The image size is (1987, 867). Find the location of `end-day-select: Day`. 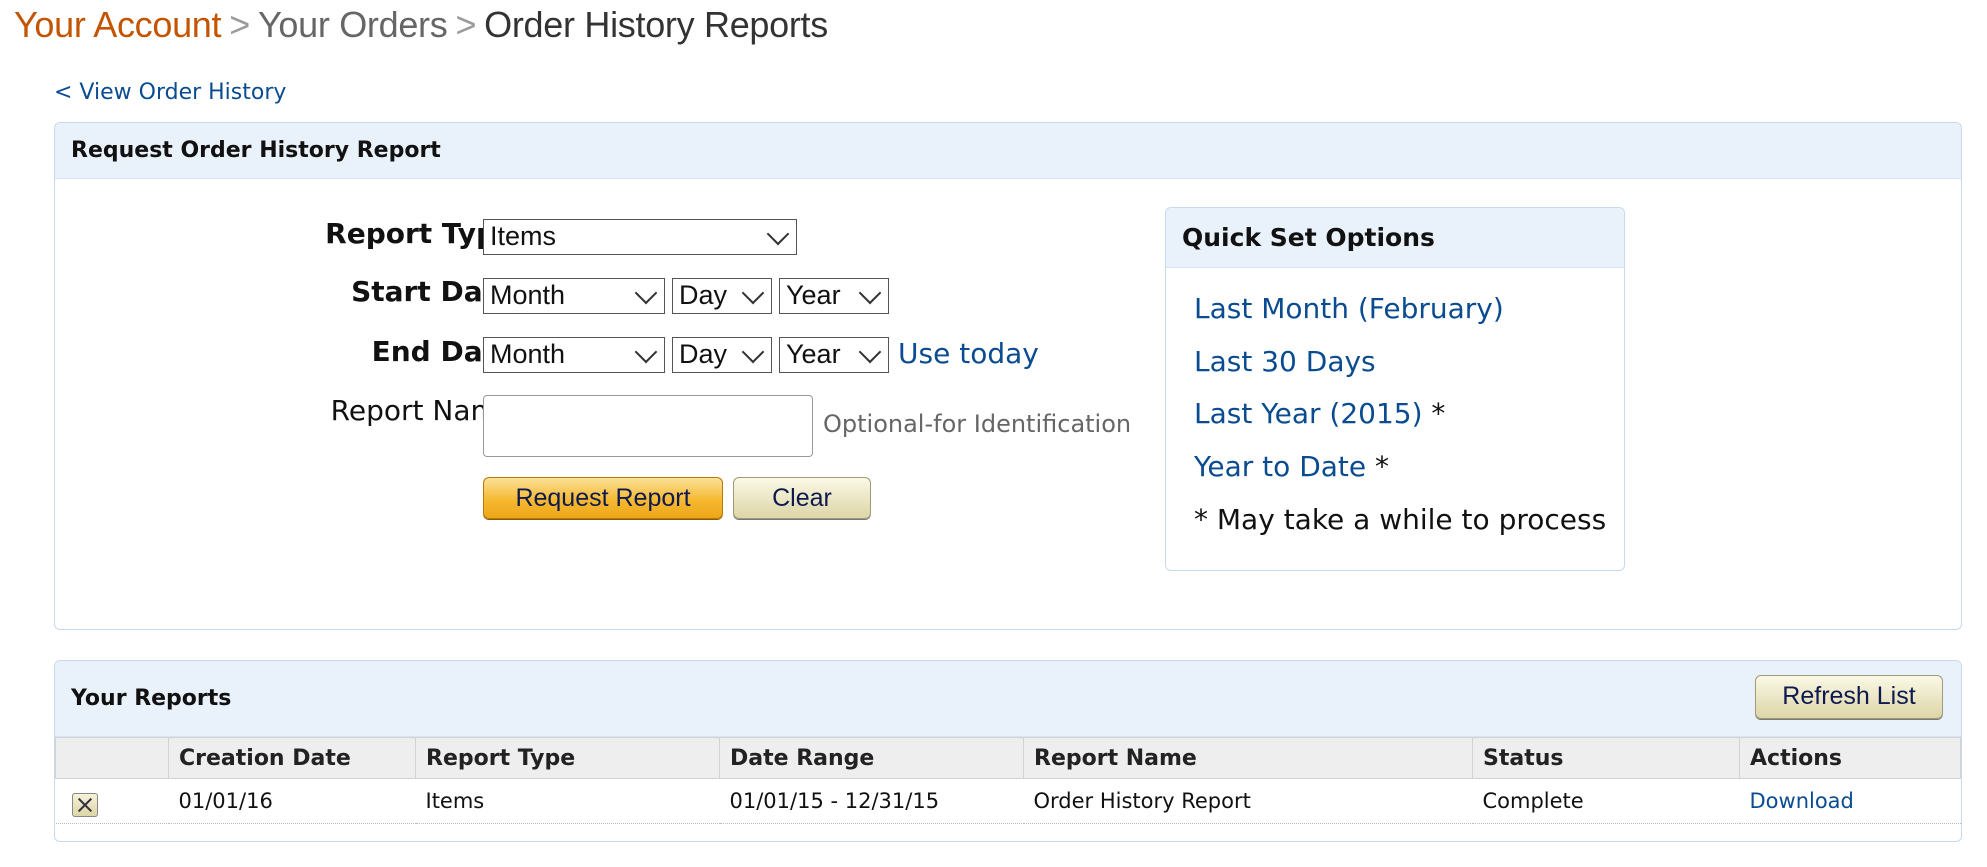

end-day-select: Day is located at coordinates (722, 355).